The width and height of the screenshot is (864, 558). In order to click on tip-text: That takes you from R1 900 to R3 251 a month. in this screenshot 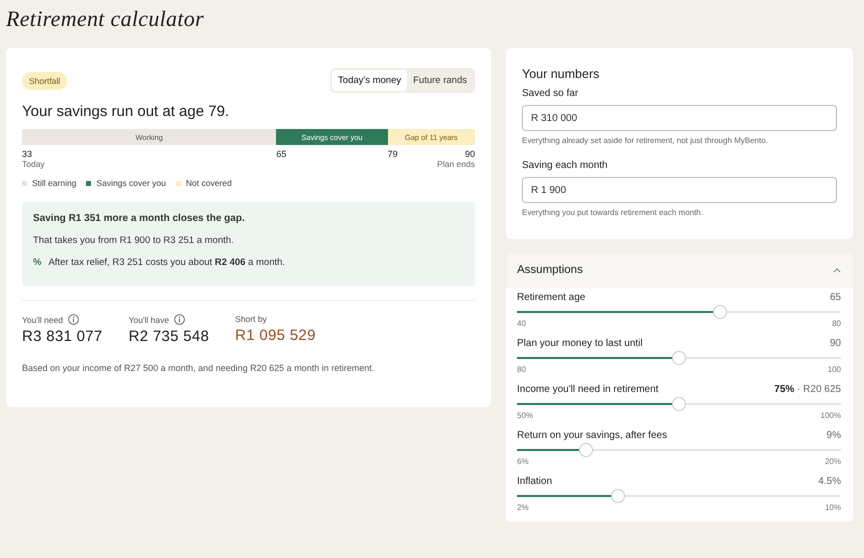, I will do `click(134, 240)`.